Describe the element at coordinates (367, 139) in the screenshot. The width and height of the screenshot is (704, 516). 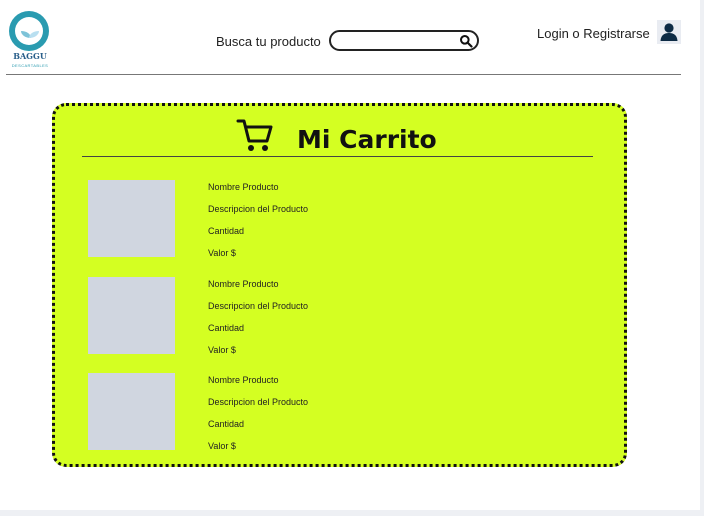
I see `cart-title: Mi Carrito` at that location.